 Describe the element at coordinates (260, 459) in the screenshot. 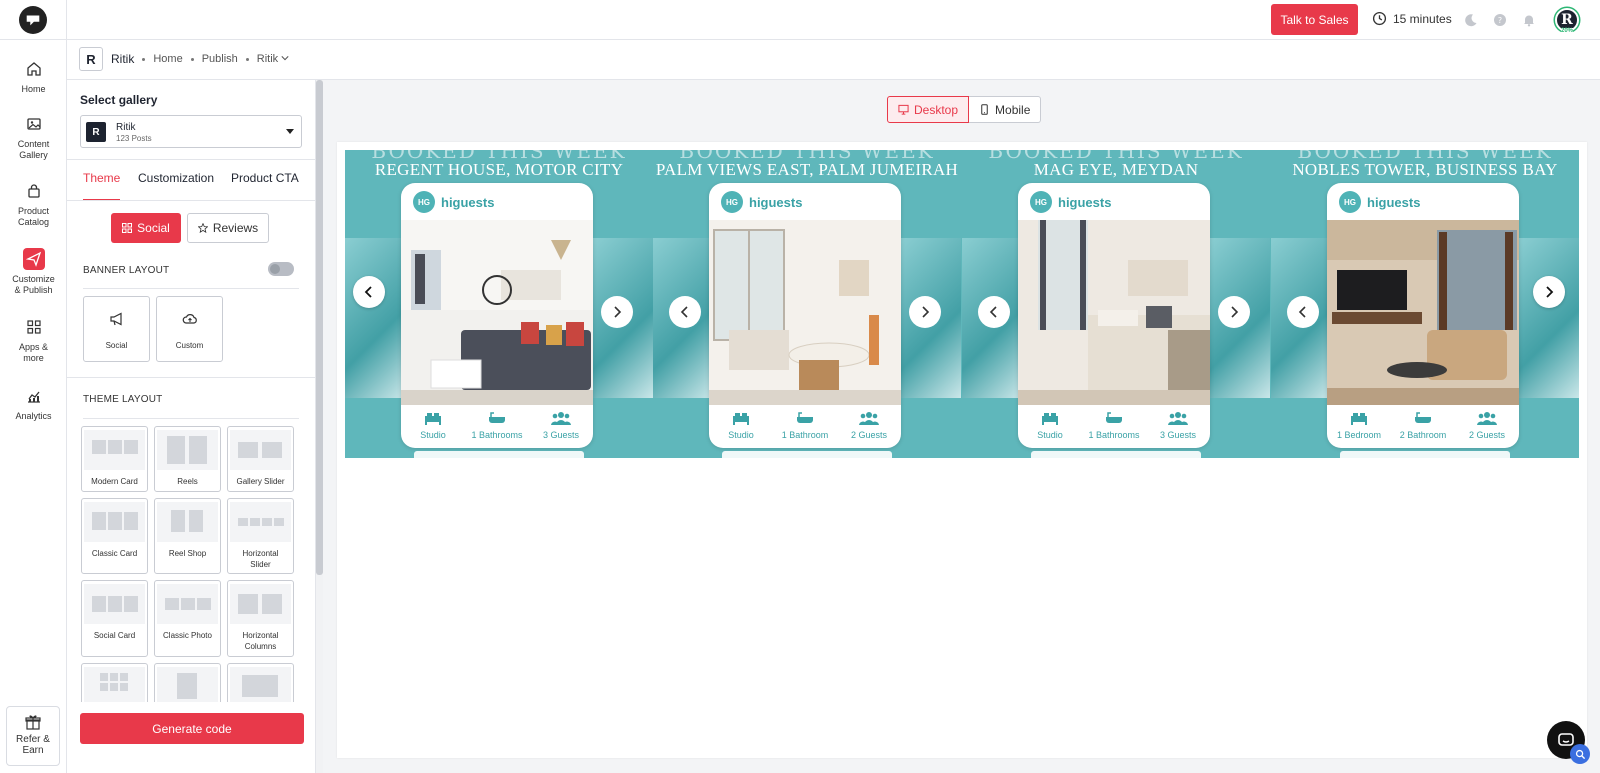

I see `theme-card-gallery-slider: Gallery Slider` at that location.